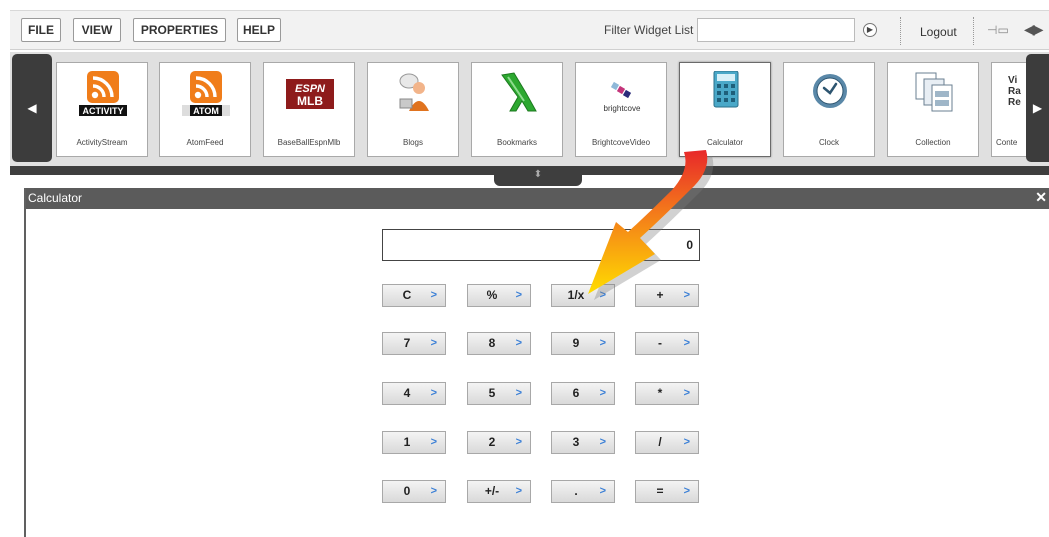 The width and height of the screenshot is (1049, 537). I want to click on widget-calculator: Calculator, so click(725, 109).